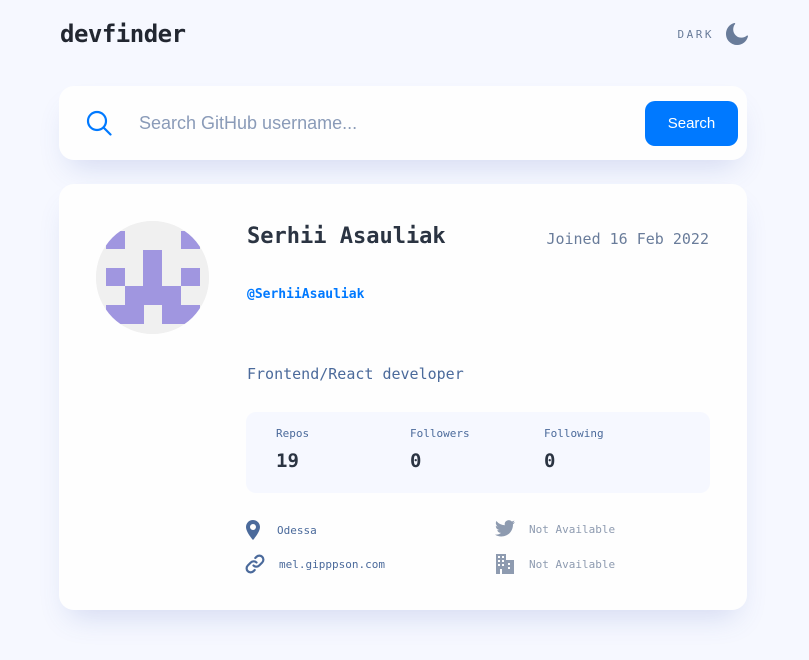 This screenshot has width=809, height=660. What do you see at coordinates (99, 123) in the screenshot?
I see `search-icon` at bounding box center [99, 123].